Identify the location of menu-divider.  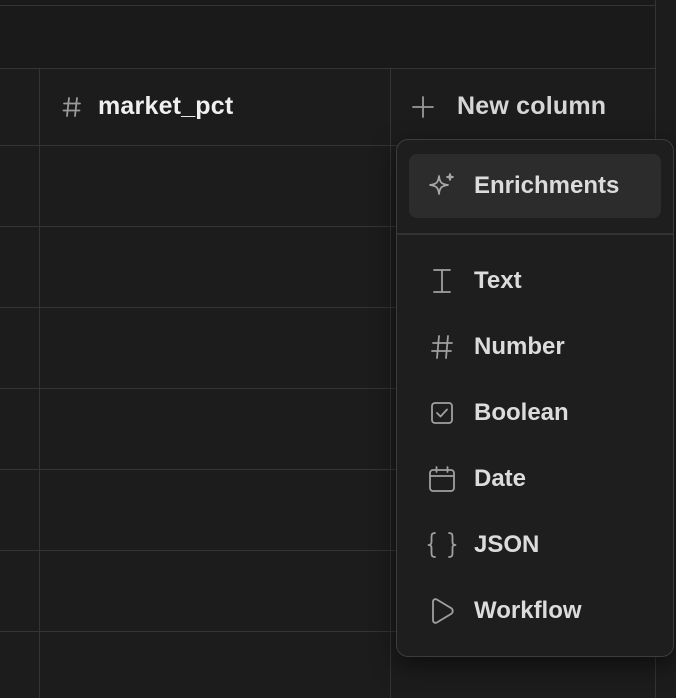
(535, 234).